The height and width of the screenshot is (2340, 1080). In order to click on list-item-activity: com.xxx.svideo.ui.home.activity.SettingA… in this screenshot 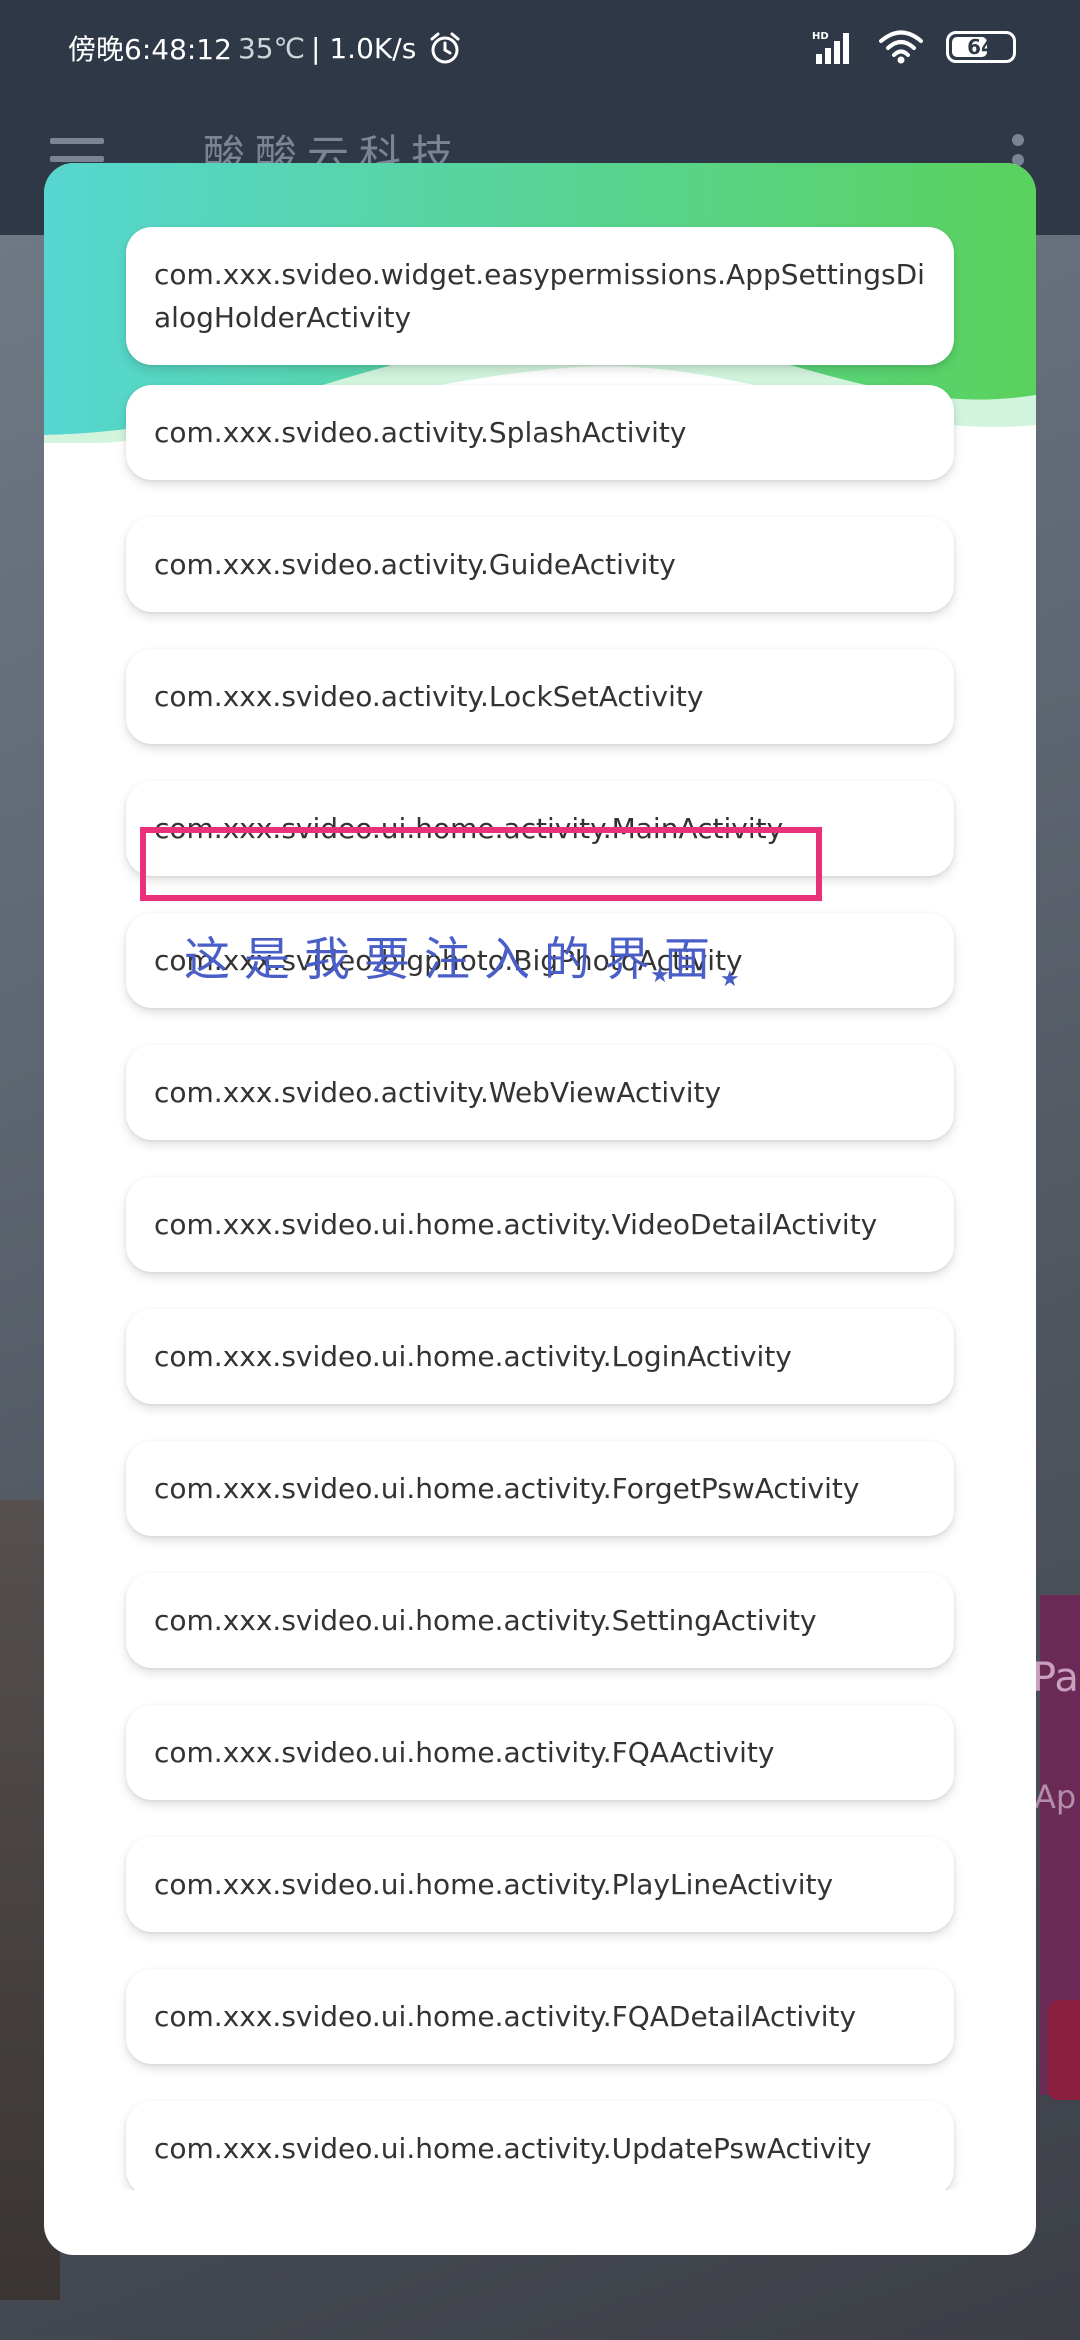, I will do `click(540, 1620)`.